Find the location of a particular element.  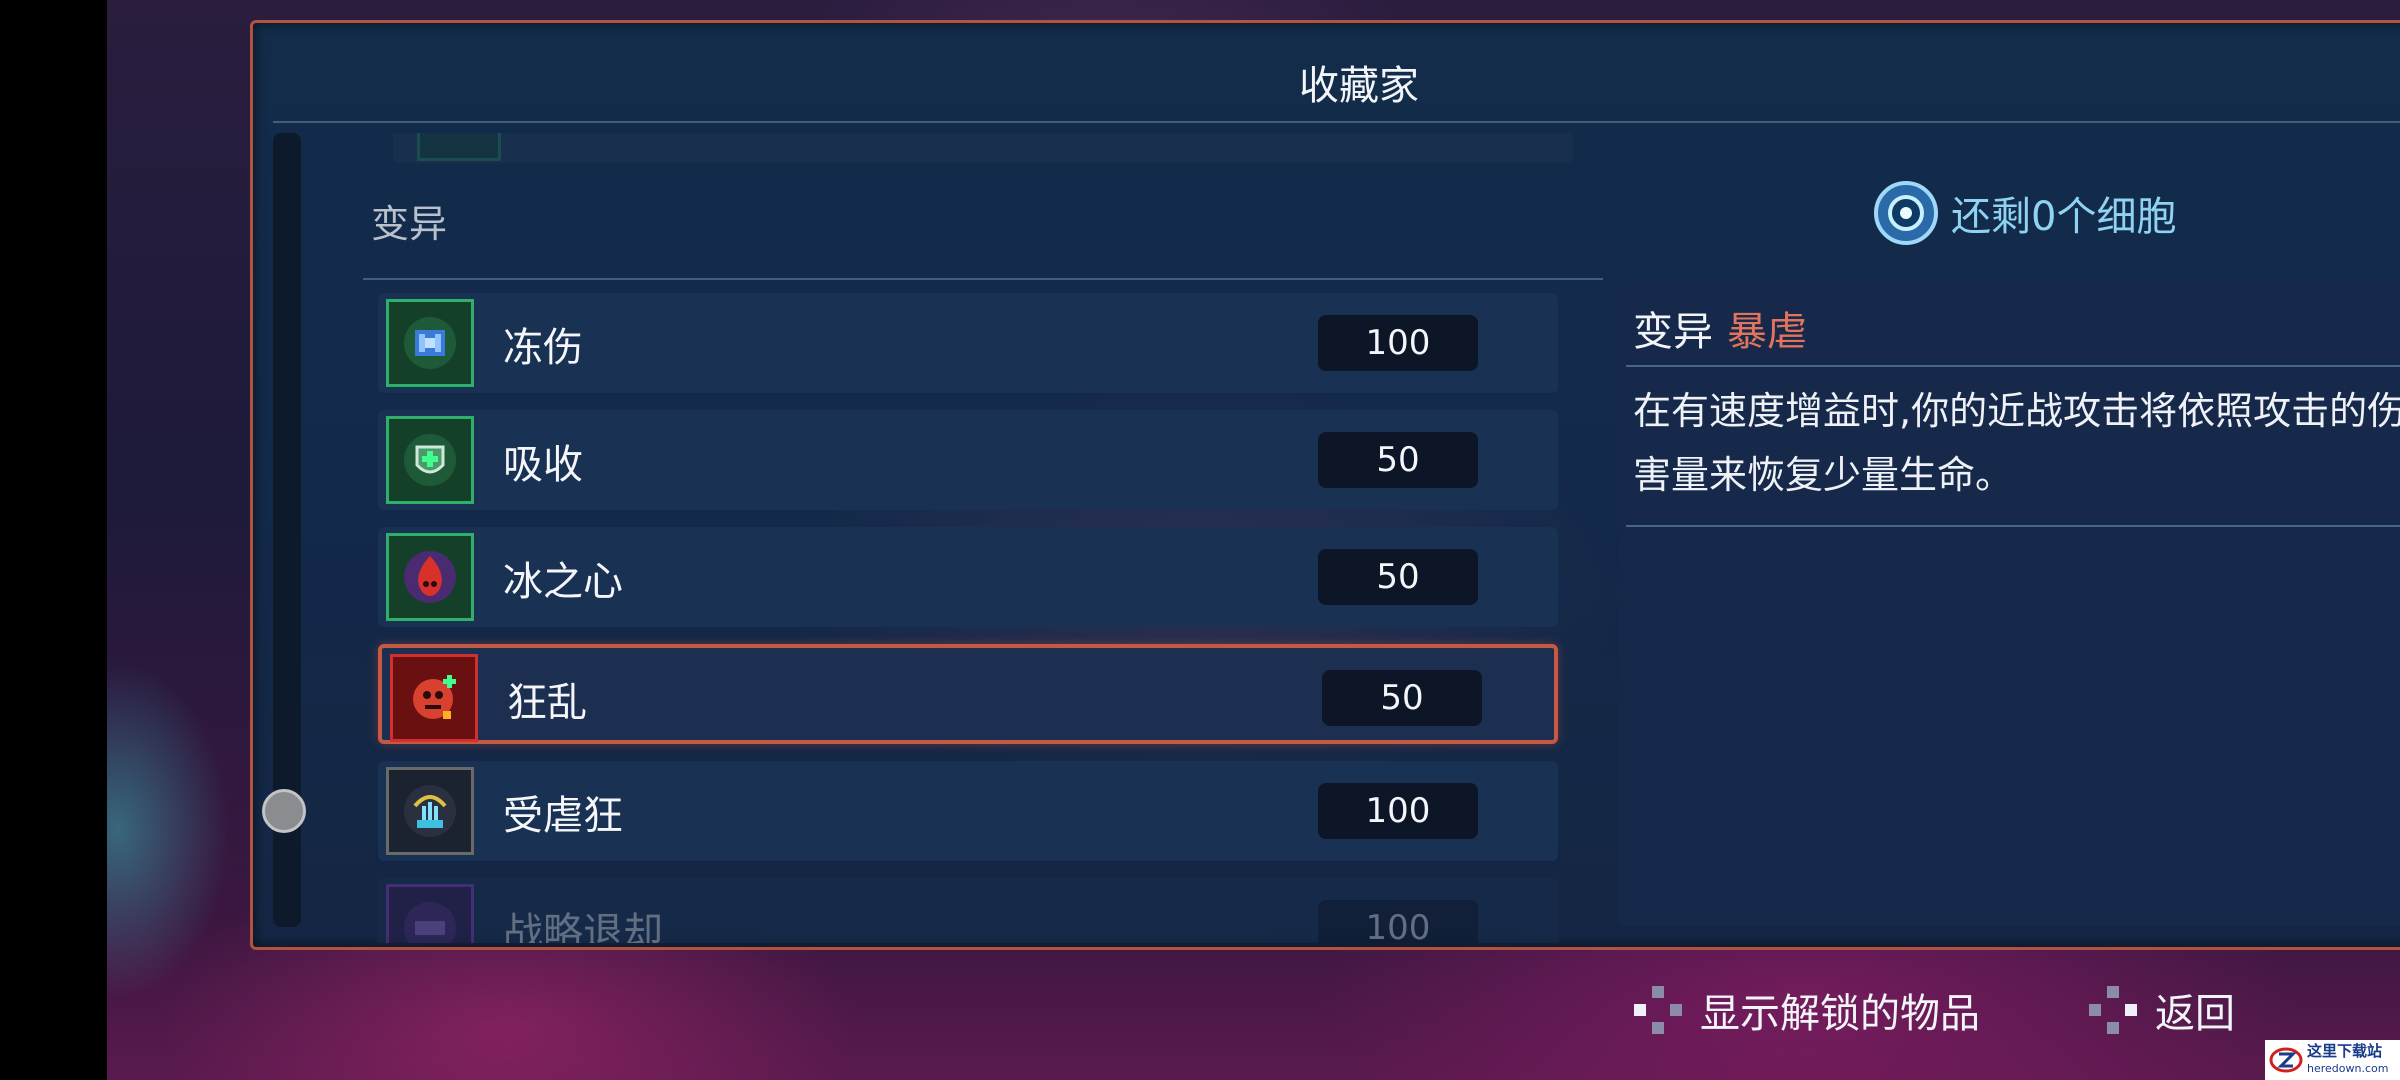

list-item-tactical-retreat: 战略退却 100 is located at coordinates (968, 910).